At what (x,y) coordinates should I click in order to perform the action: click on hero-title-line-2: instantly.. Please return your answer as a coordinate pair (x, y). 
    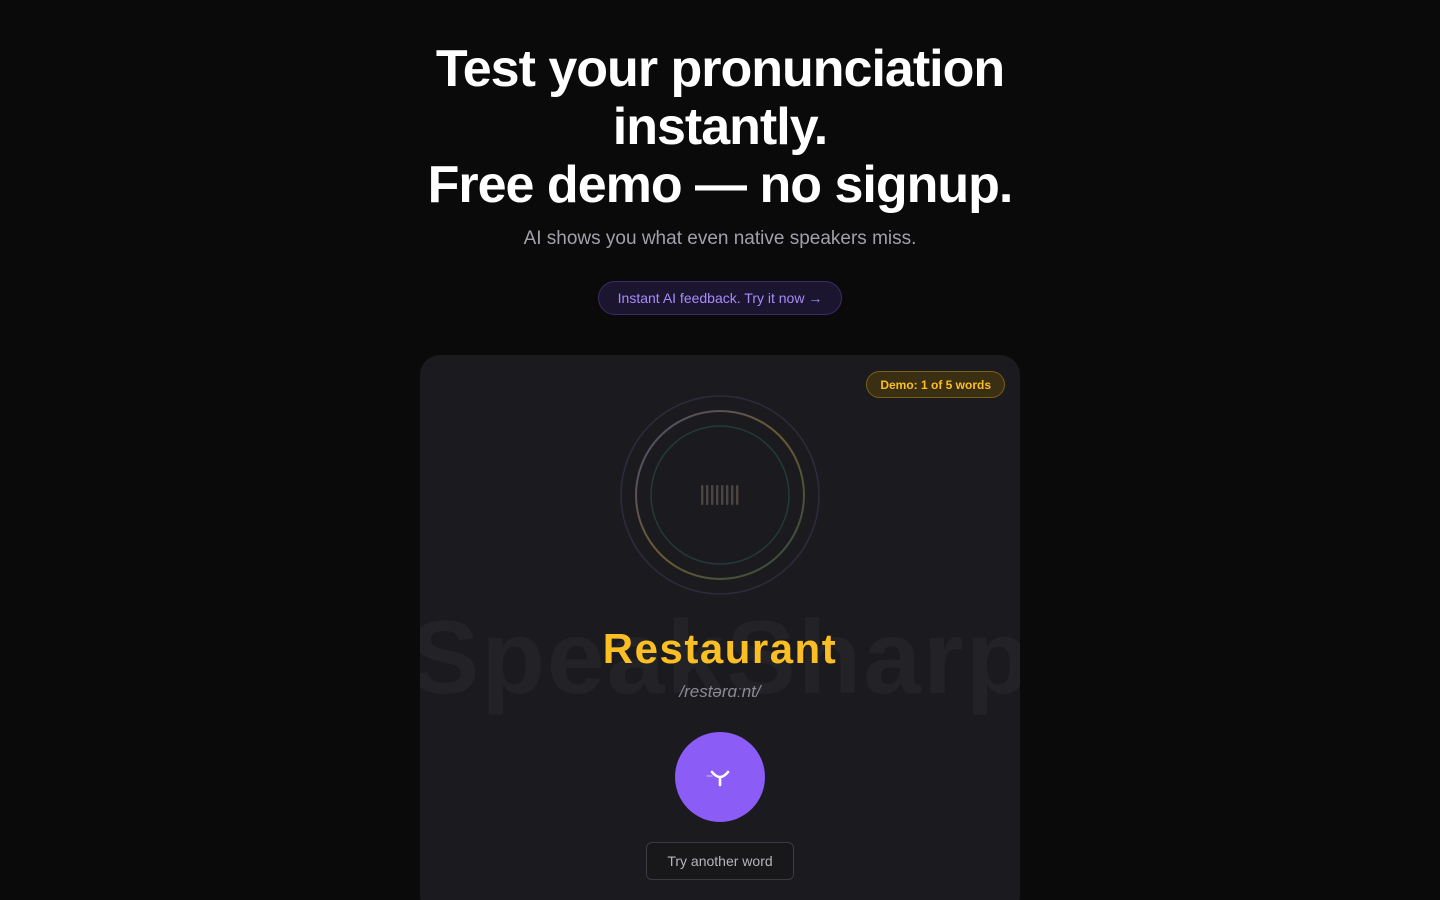
    Looking at the image, I should click on (720, 127).